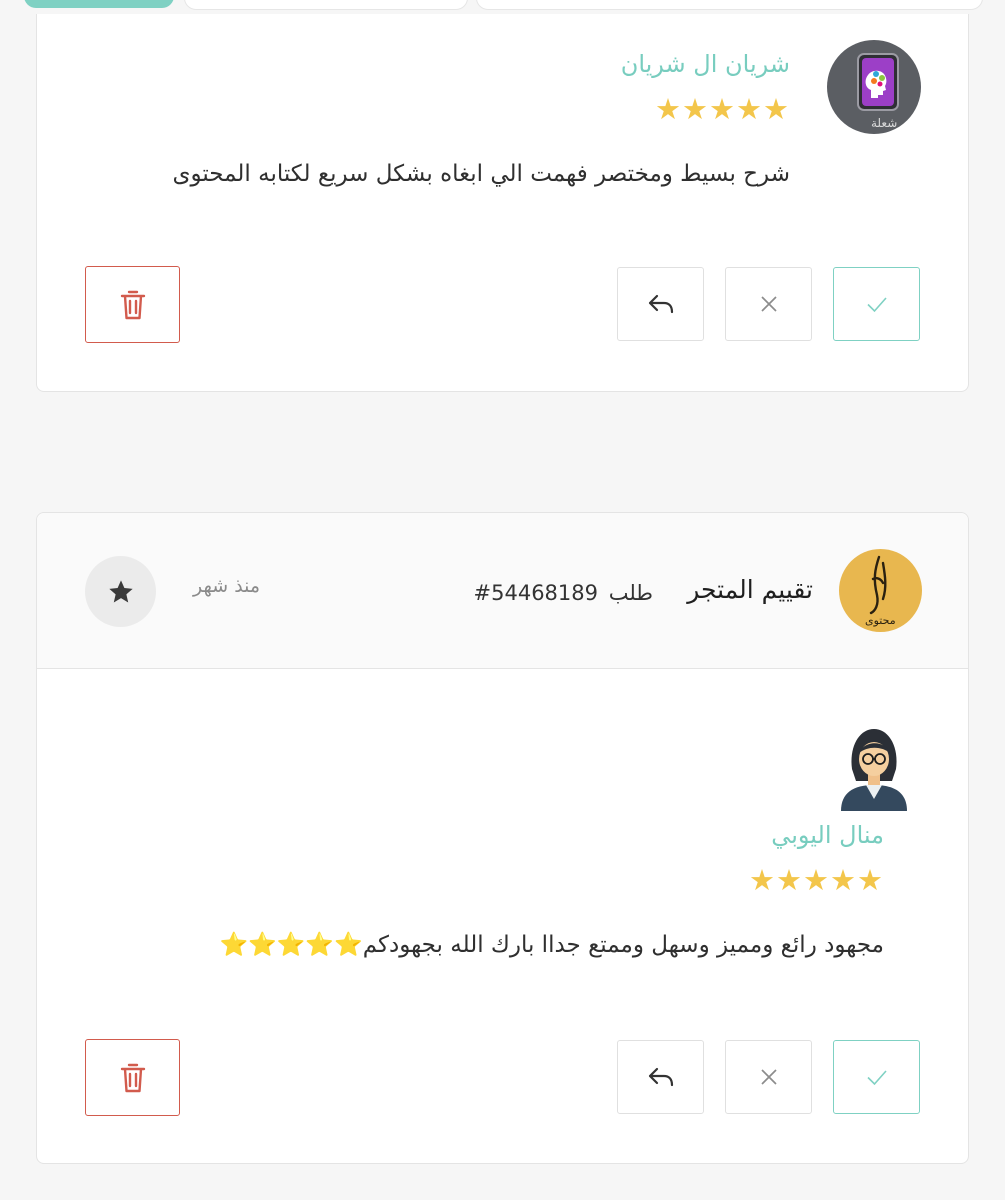 This screenshot has height=1200, width=1005. Describe the element at coordinates (630, 593) in the screenshot. I see `order-label: طلب` at that location.